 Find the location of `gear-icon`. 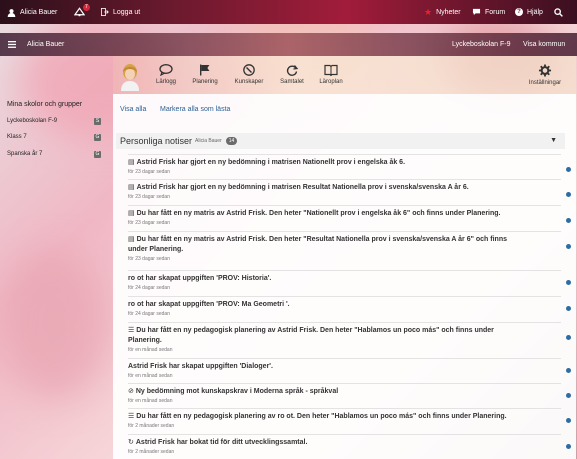

gear-icon is located at coordinates (545, 70).